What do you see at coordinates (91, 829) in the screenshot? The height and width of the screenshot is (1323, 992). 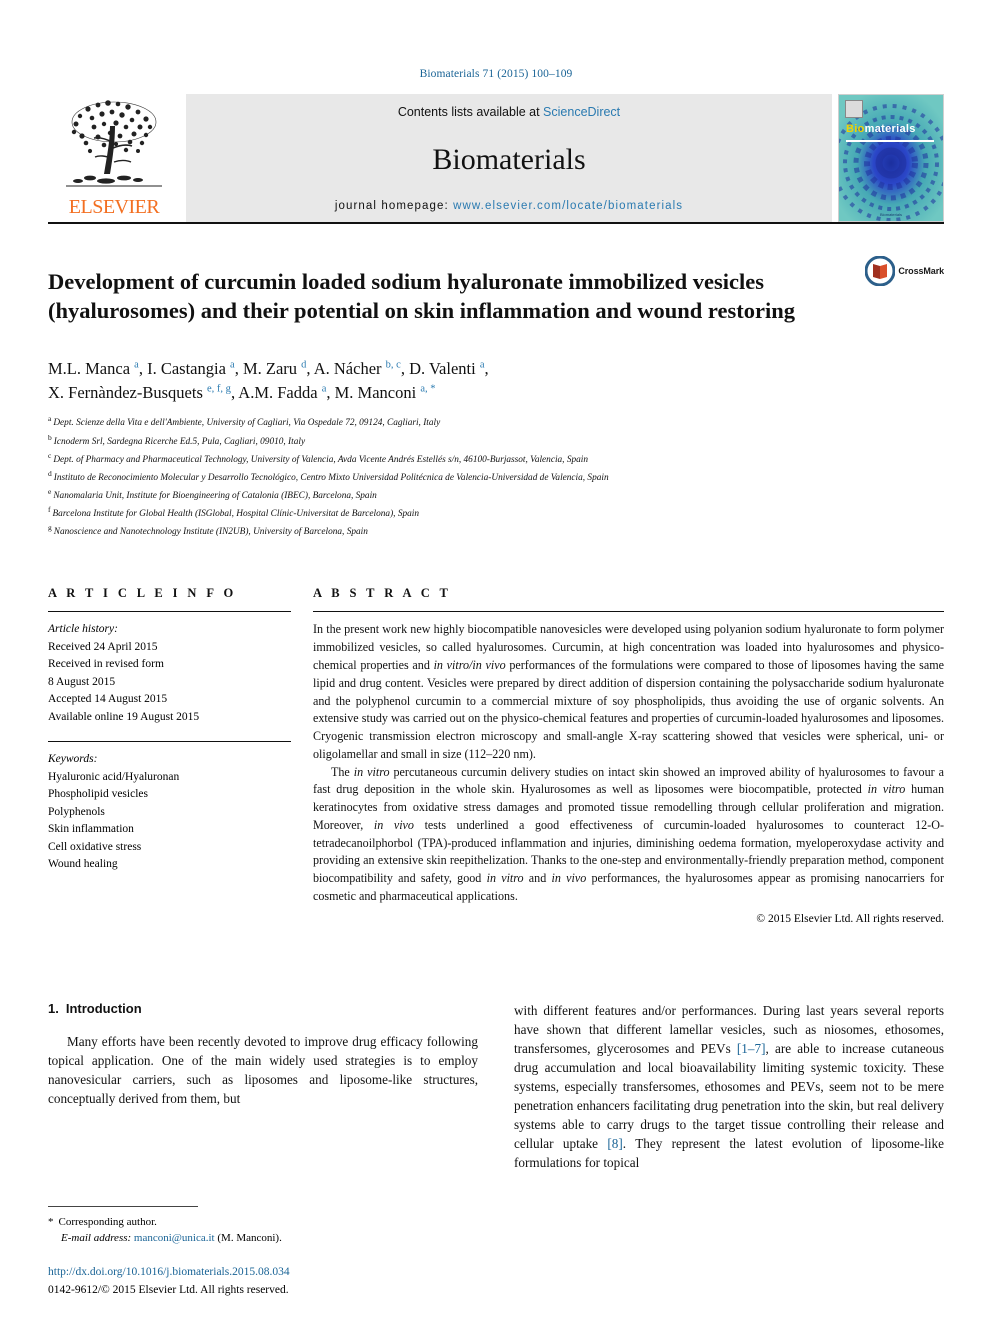 I see `keyword-item: Skin inflammation` at bounding box center [91, 829].